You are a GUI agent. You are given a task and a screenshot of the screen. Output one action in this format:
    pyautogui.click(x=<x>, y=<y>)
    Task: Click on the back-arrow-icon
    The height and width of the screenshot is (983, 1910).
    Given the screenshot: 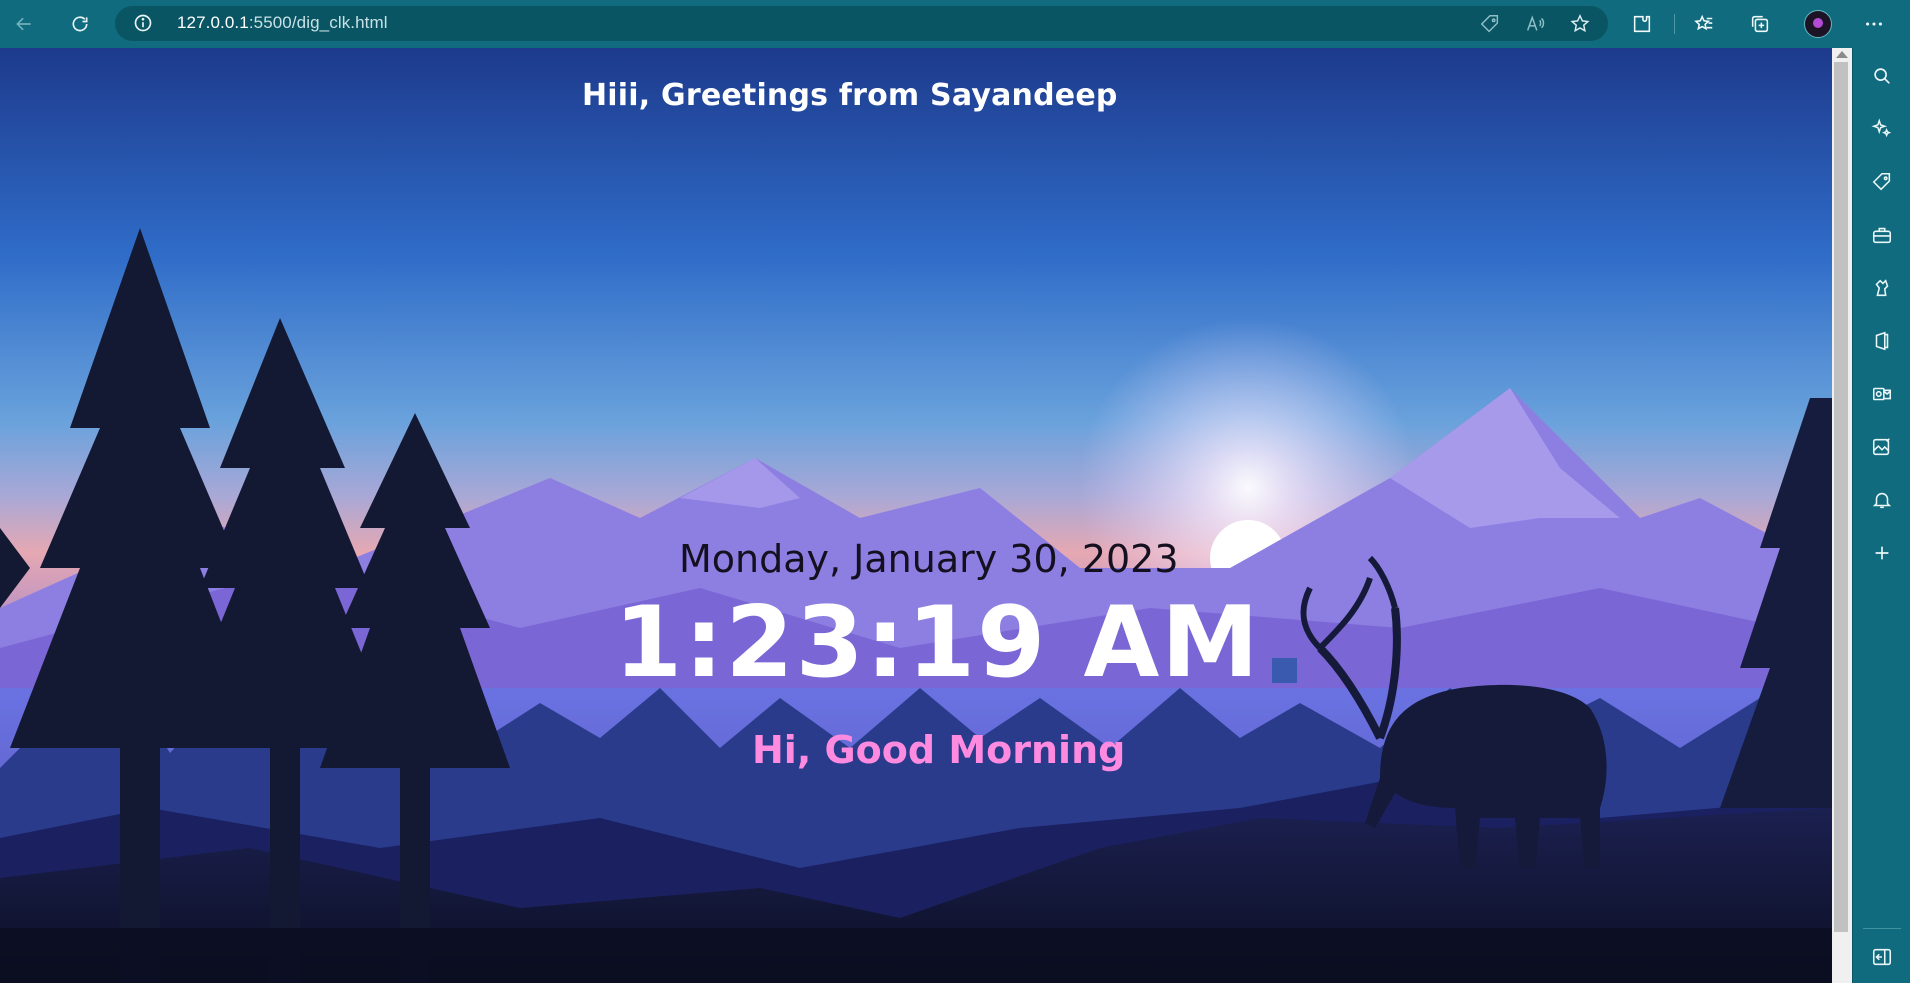 What is the action you would take?
    pyautogui.click(x=24, y=24)
    